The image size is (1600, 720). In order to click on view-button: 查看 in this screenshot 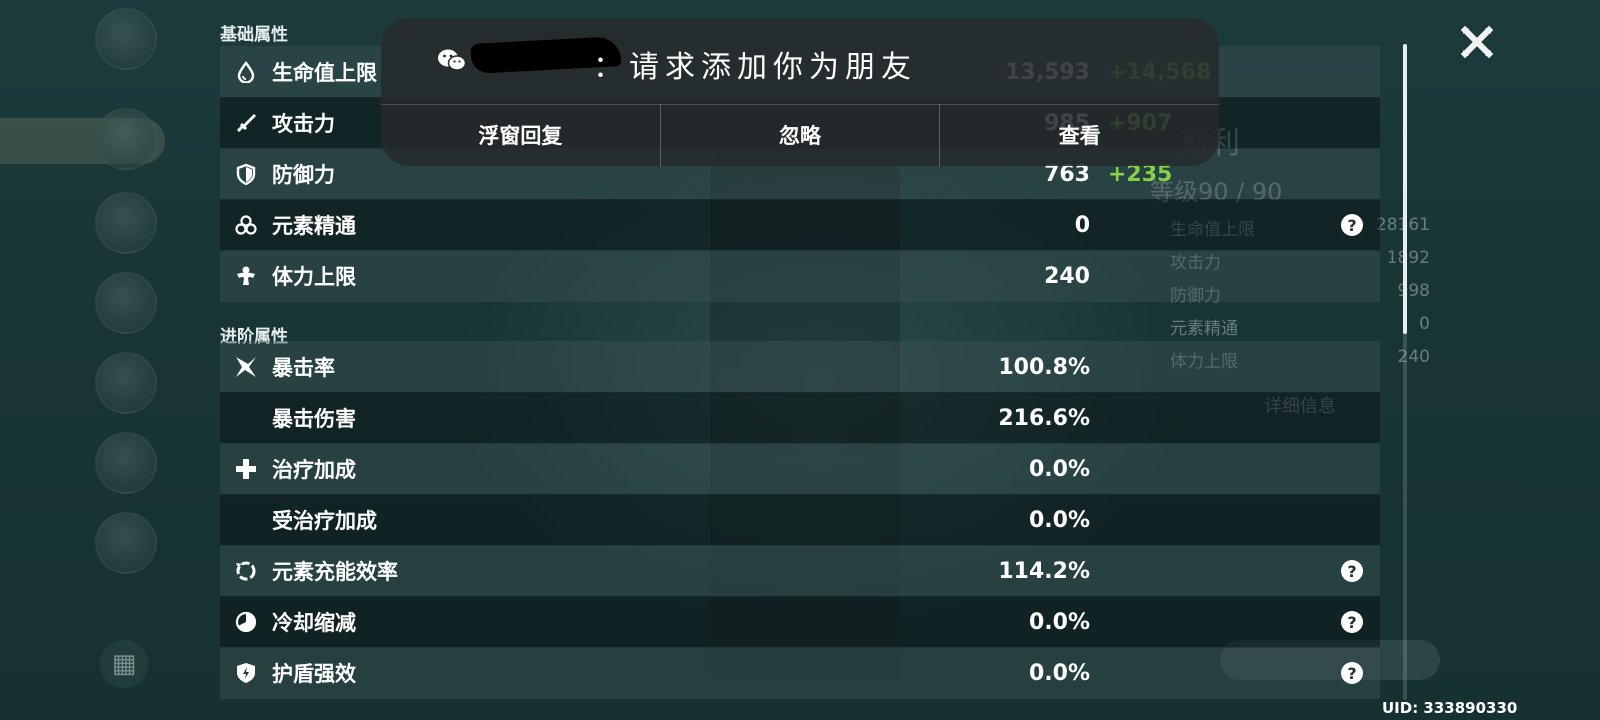, I will do `click(1079, 135)`.